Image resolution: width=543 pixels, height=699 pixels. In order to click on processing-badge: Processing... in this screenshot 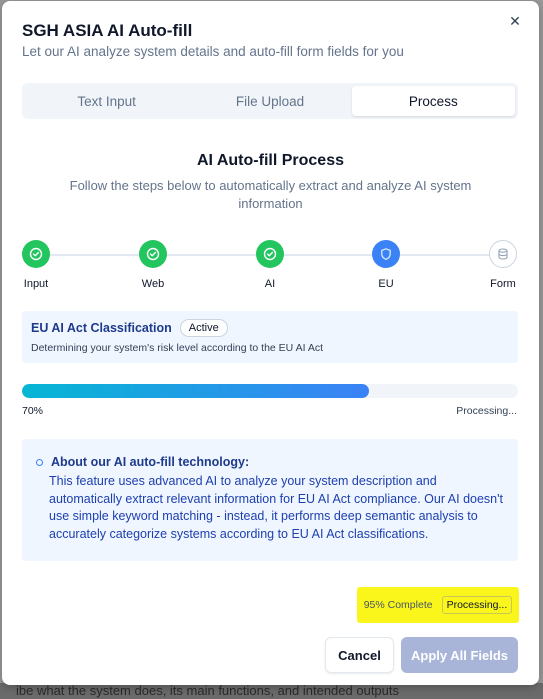, I will do `click(477, 605)`.